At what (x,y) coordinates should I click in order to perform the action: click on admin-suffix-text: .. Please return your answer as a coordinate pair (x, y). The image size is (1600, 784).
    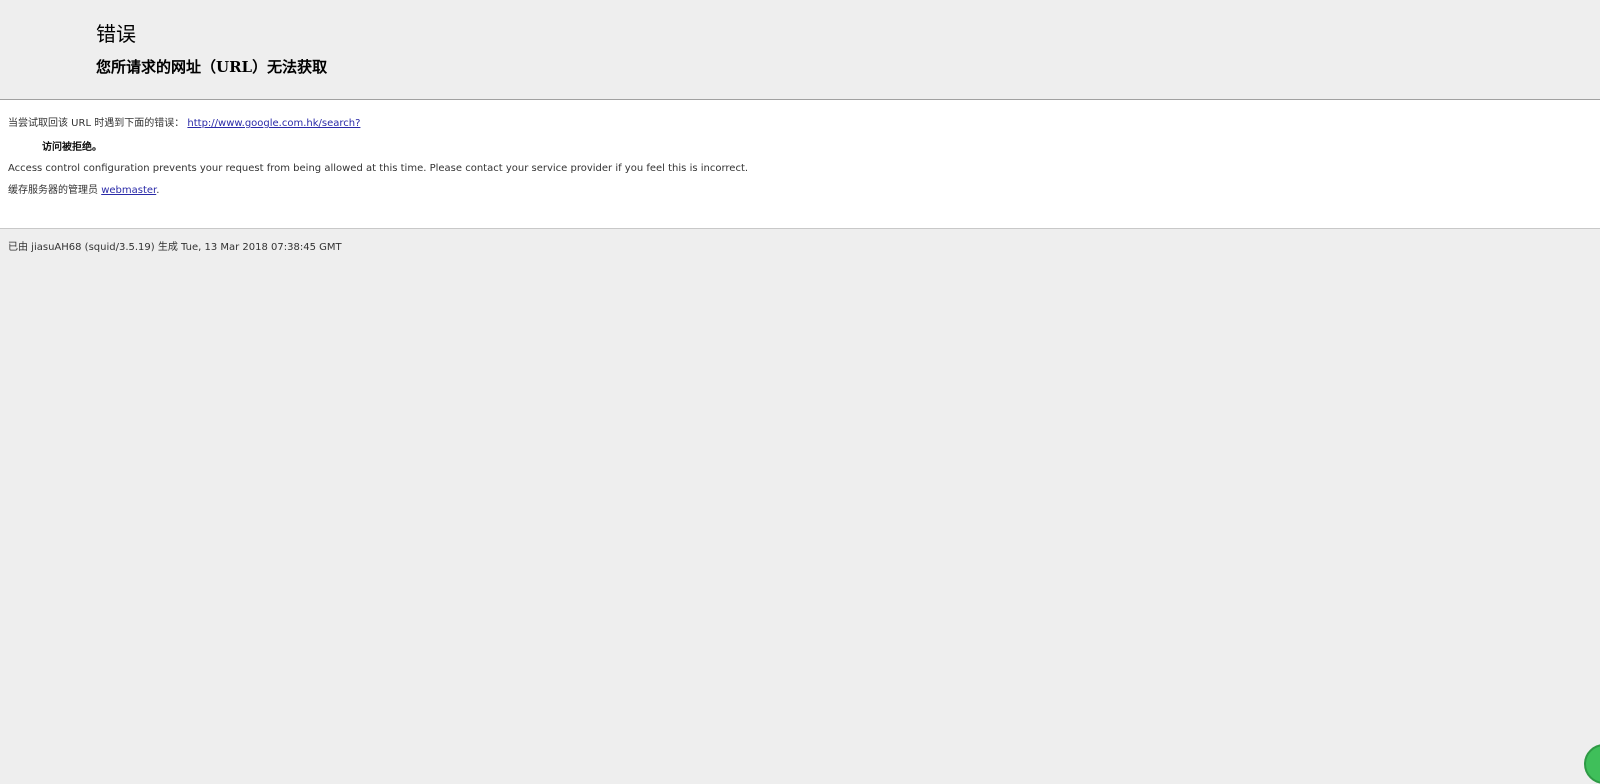
    Looking at the image, I should click on (158, 190).